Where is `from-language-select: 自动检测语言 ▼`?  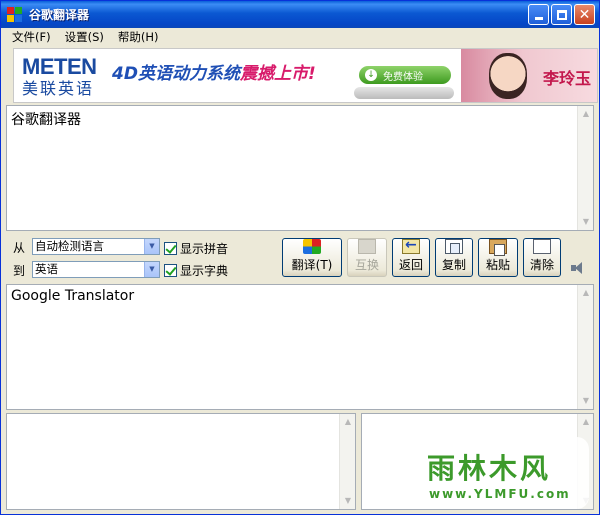 from-language-select: 自动检测语言 ▼ is located at coordinates (96, 246).